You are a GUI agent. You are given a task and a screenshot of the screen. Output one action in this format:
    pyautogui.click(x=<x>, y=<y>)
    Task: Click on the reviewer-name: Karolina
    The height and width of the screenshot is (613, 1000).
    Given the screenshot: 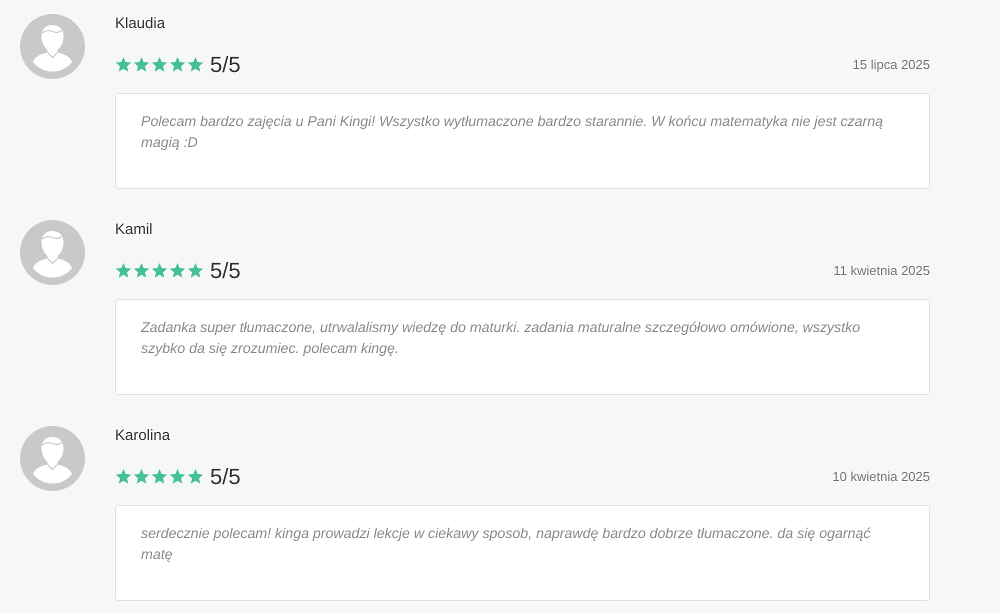 What is the action you would take?
    pyautogui.click(x=142, y=436)
    